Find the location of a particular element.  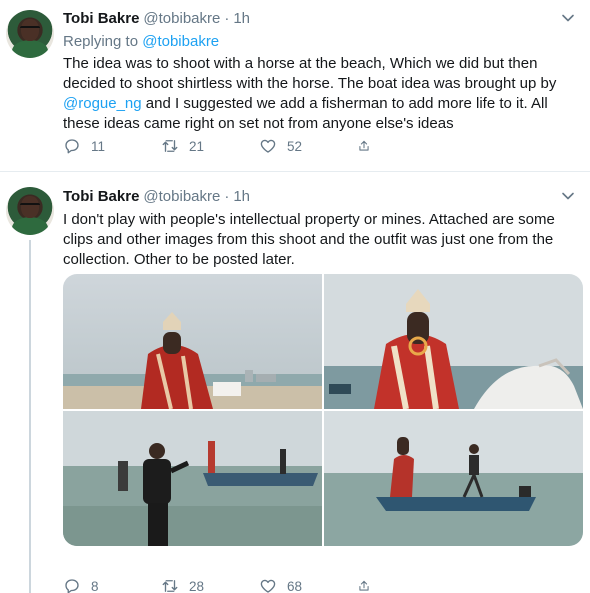

retweet-count: 21 is located at coordinates (197, 146).